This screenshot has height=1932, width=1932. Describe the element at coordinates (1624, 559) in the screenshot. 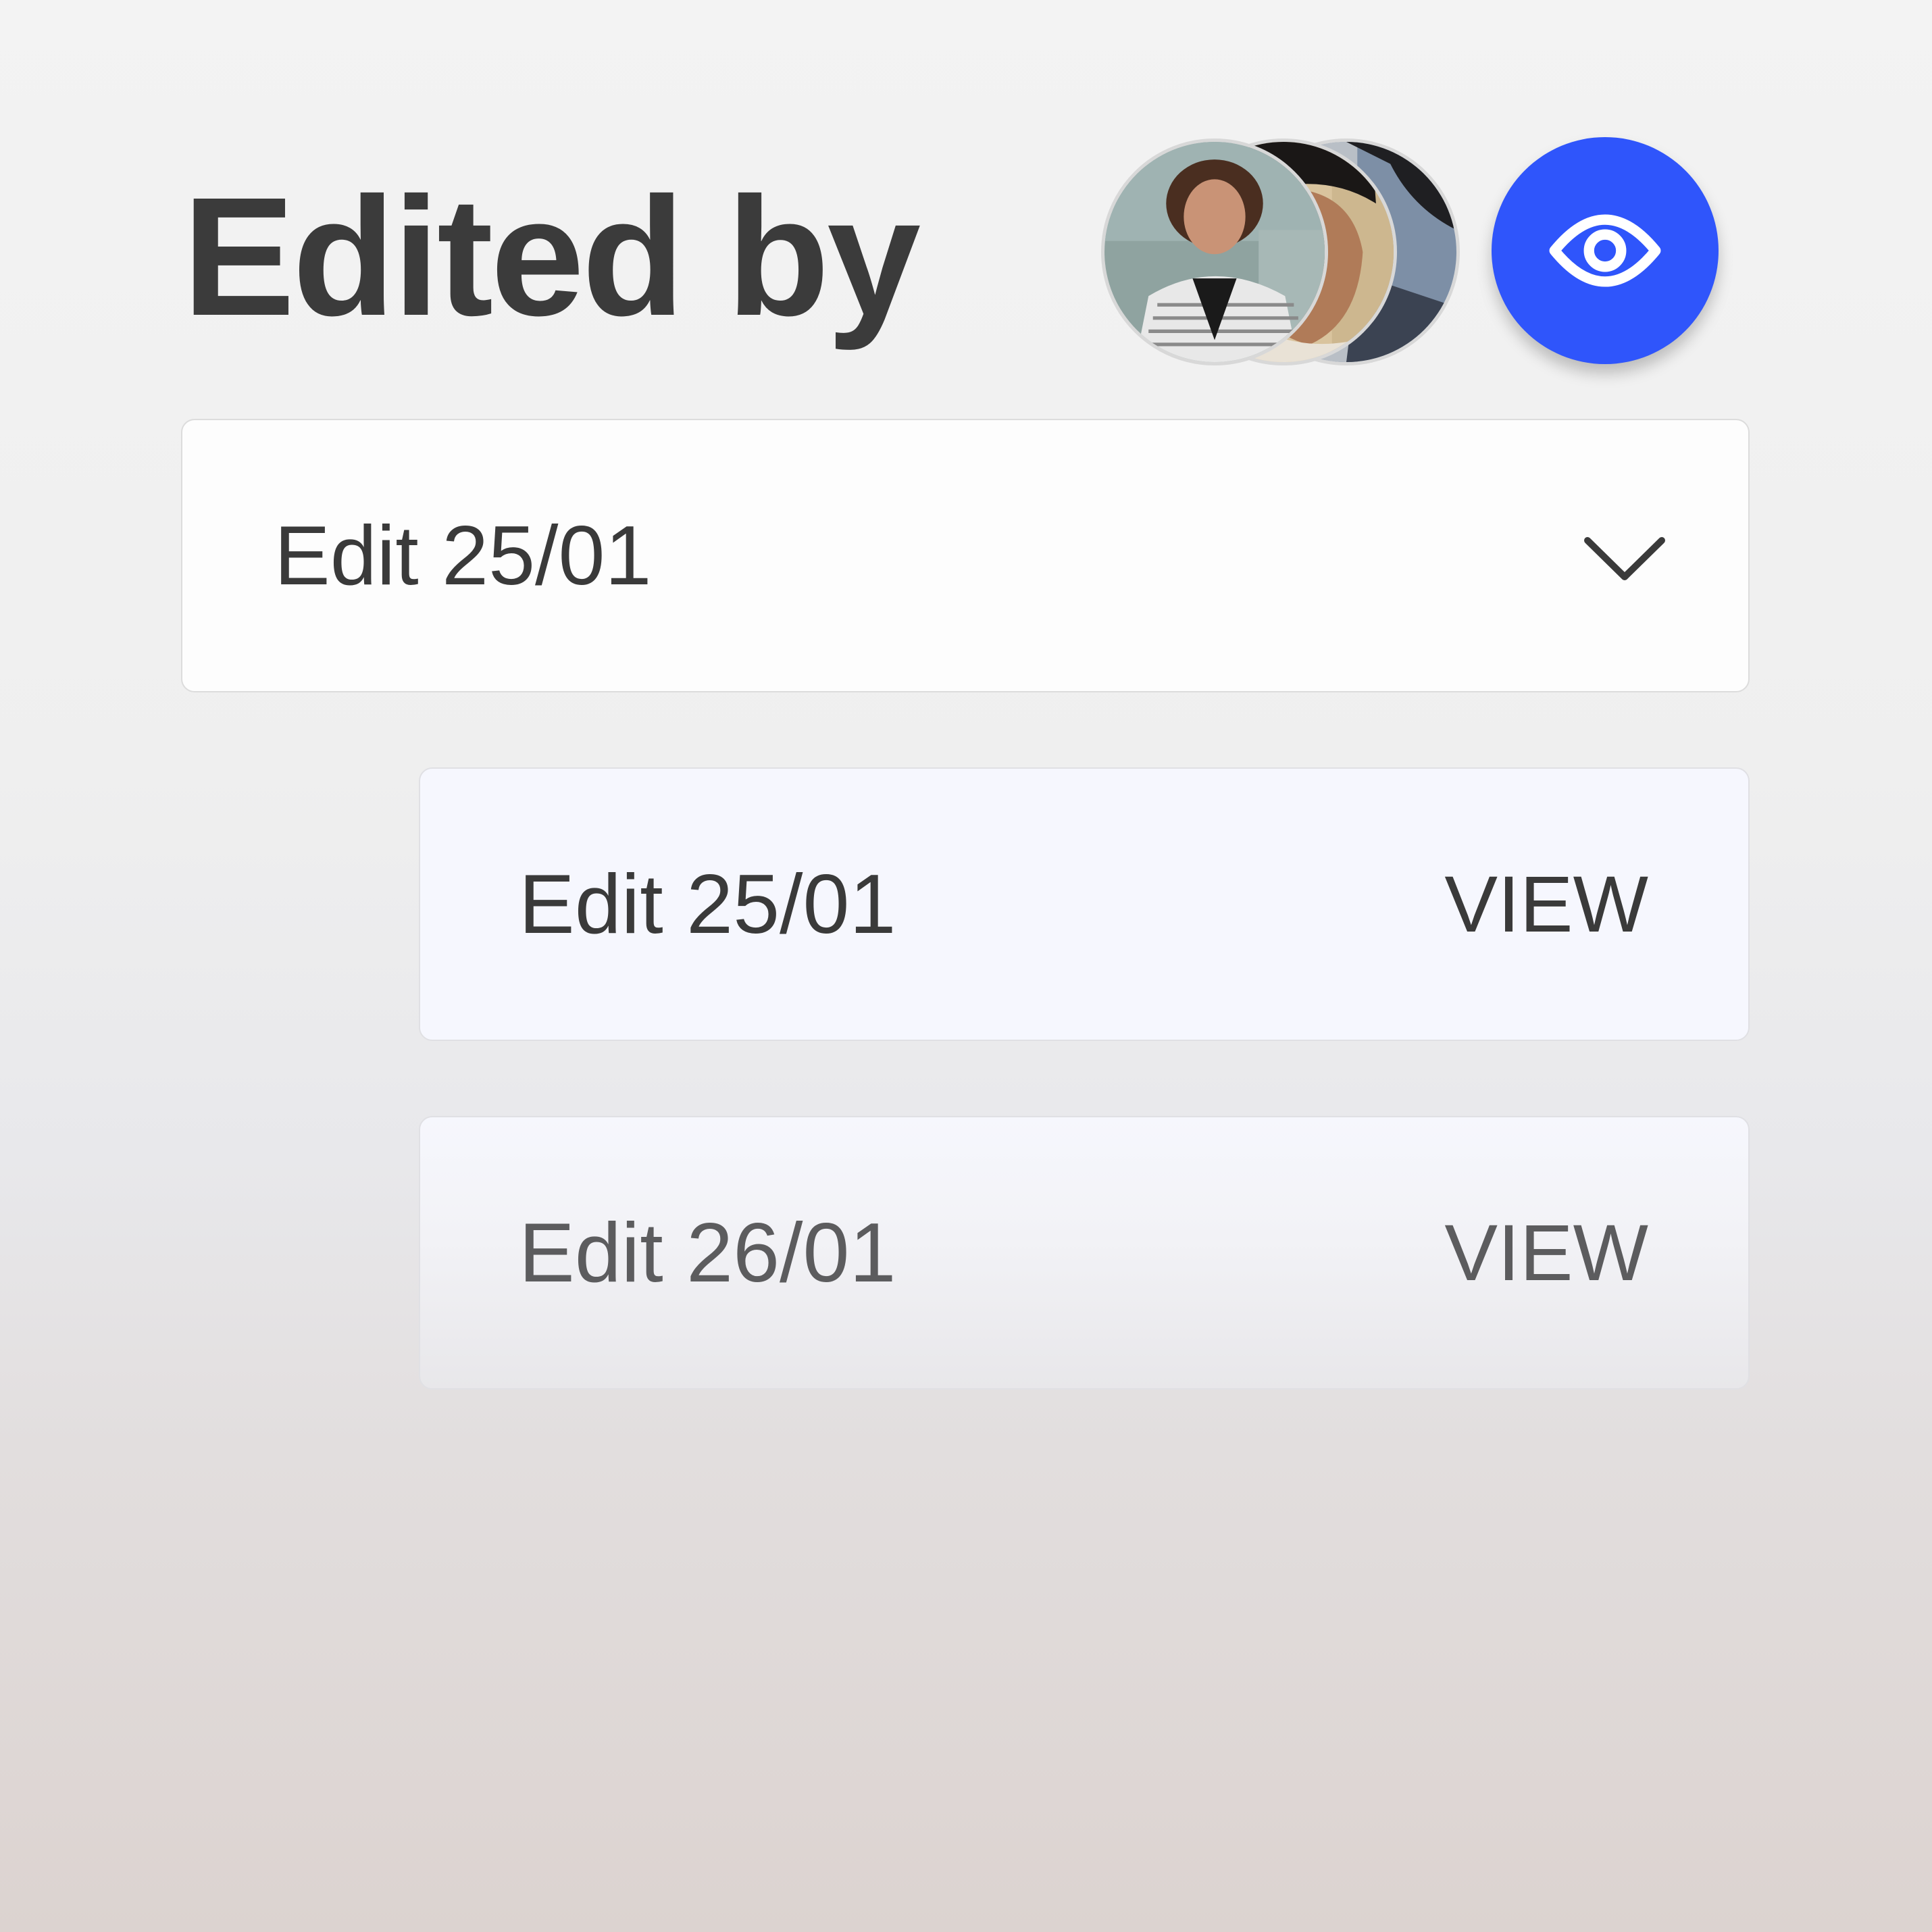

I see `chevron-down-icon` at that location.